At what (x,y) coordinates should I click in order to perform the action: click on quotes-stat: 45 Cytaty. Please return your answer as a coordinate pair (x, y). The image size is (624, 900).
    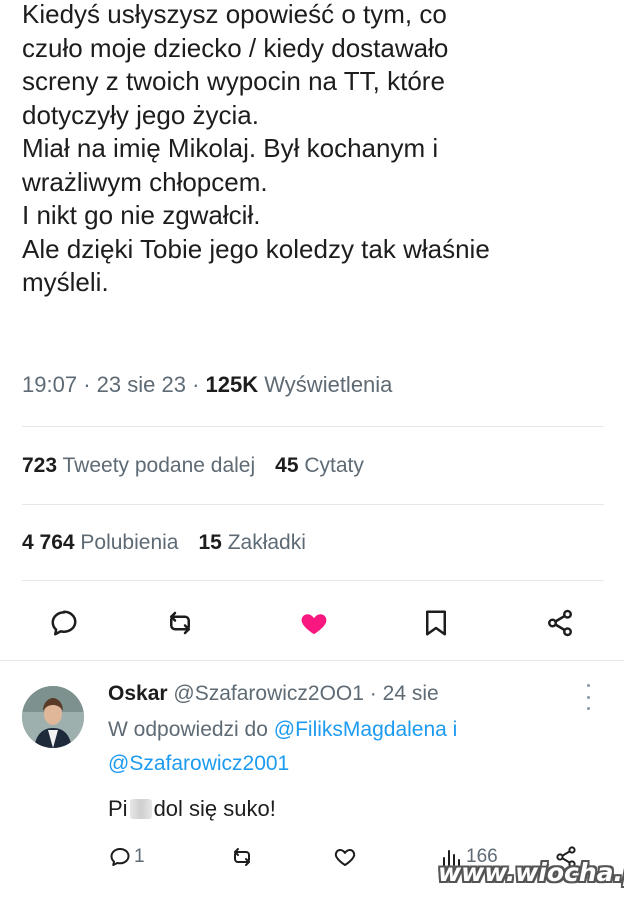
    Looking at the image, I should click on (319, 465).